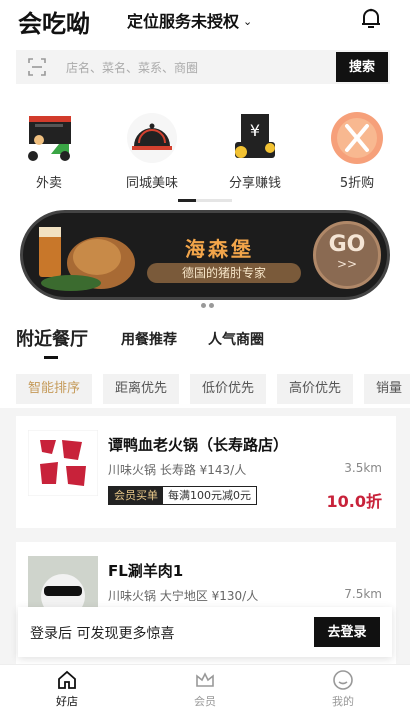  What do you see at coordinates (205, 679) in the screenshot?
I see `crown-icon` at bounding box center [205, 679].